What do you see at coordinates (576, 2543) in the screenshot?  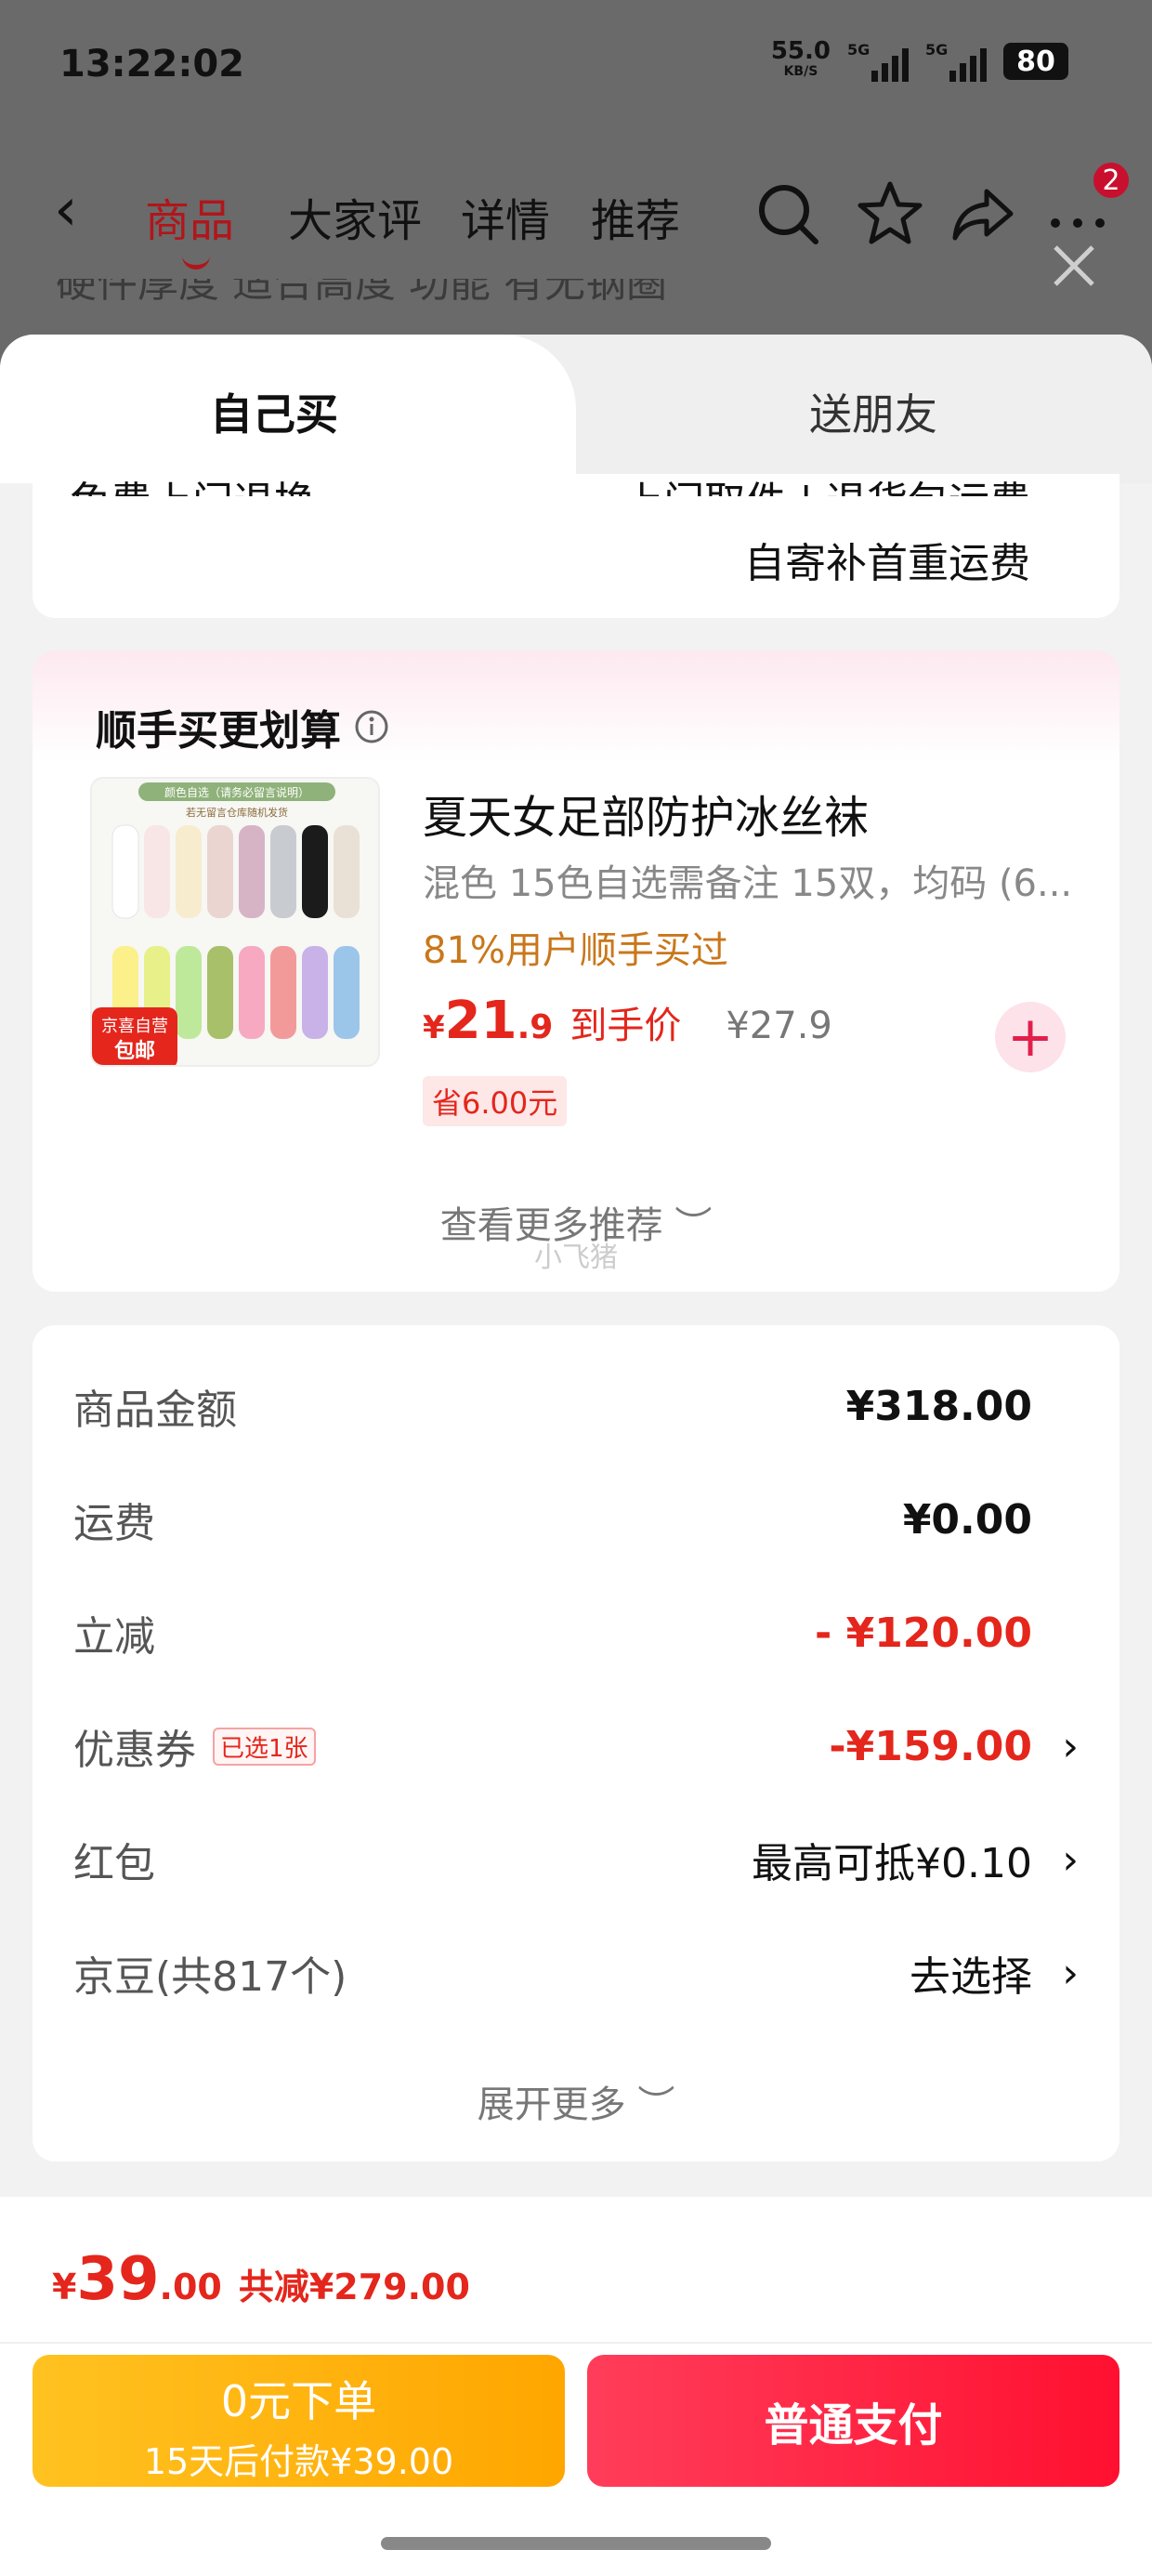 I see `home-indicator` at bounding box center [576, 2543].